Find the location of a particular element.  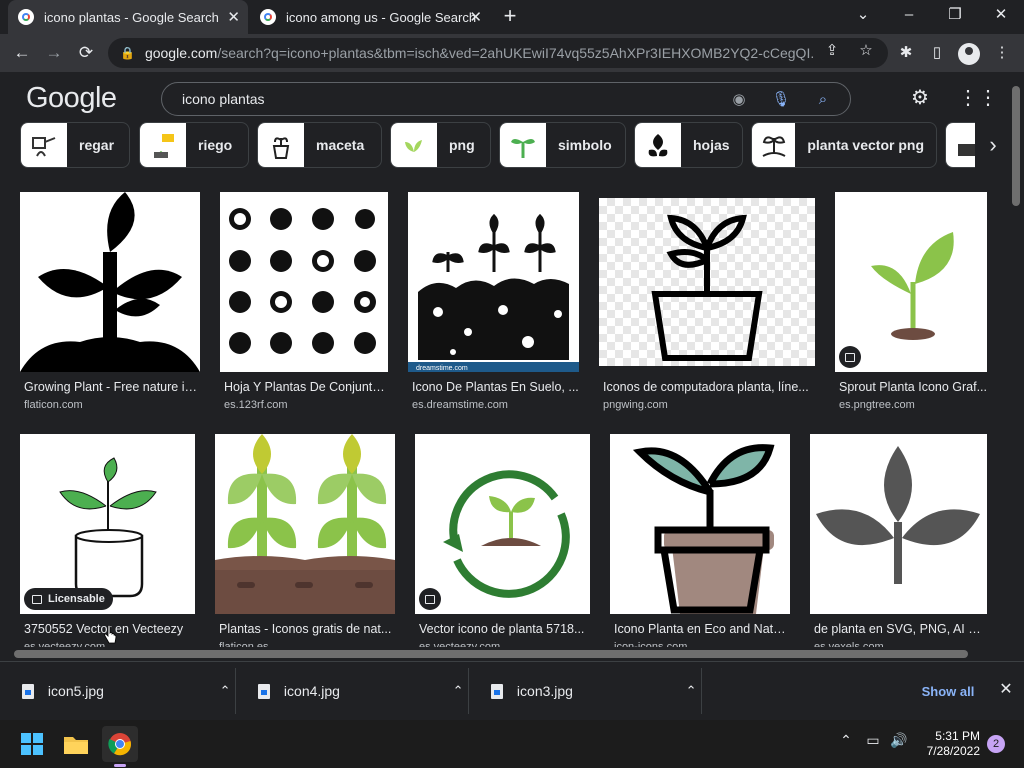

chip-simbolo: simbolo is located at coordinates (562, 145).